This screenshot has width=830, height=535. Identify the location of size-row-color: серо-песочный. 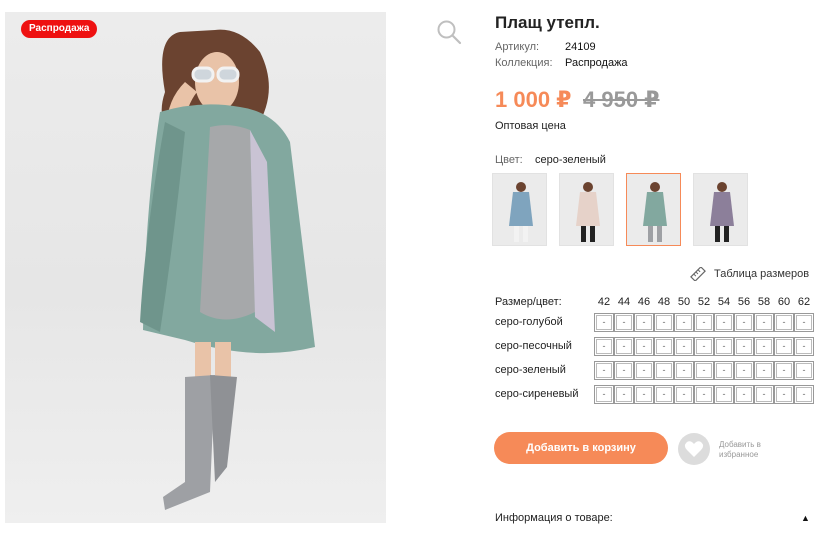
(533, 346).